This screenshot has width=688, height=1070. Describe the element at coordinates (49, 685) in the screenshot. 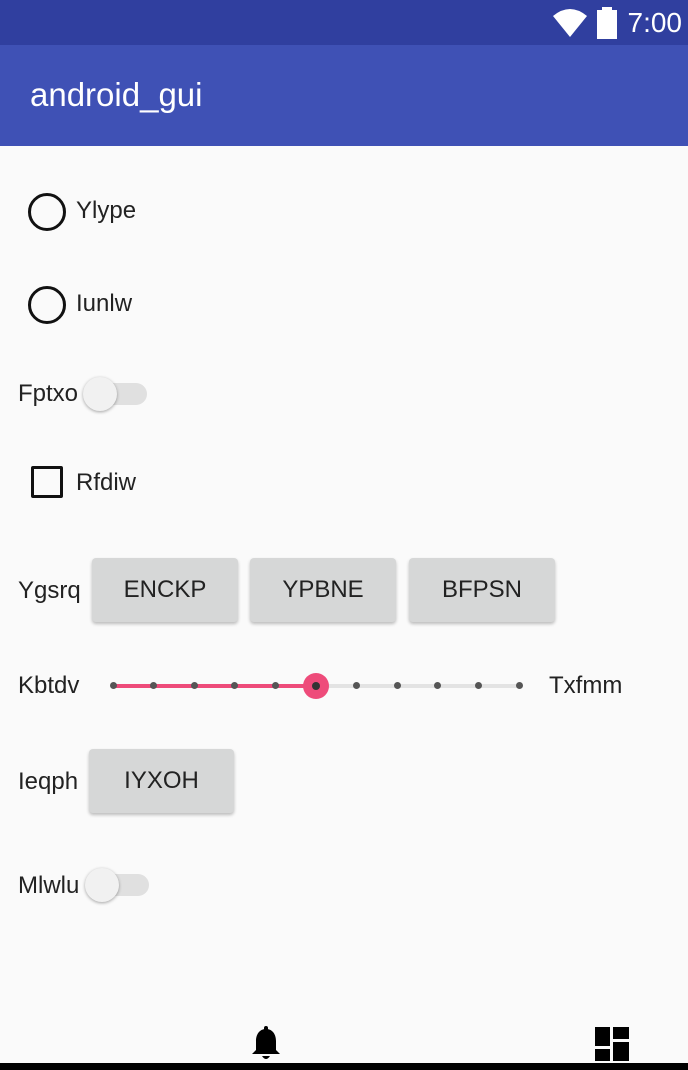

I see `slider-min-label: Kbtdv` at that location.